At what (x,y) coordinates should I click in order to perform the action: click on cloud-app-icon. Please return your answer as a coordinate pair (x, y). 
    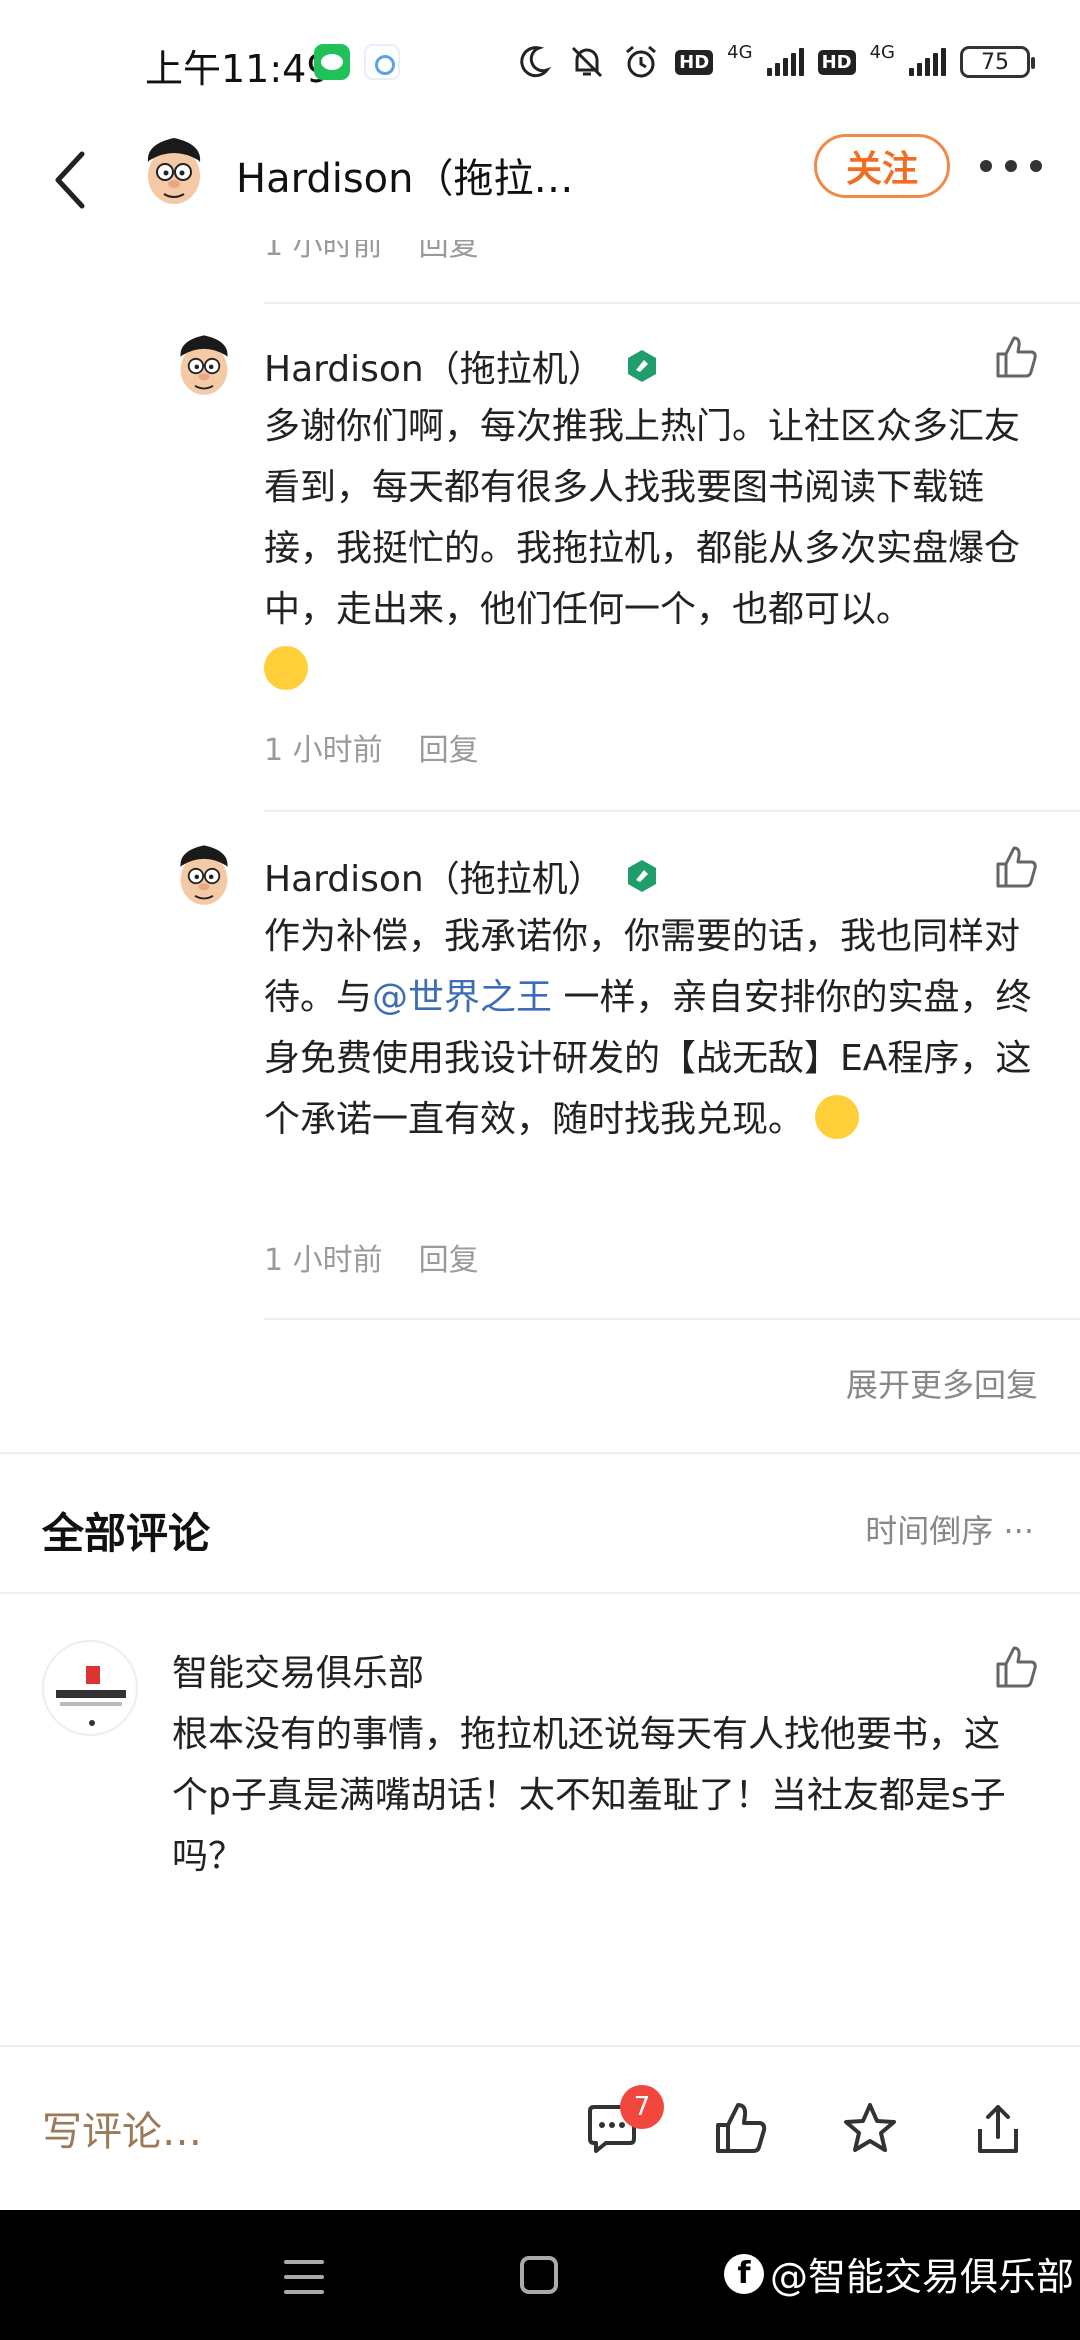
    Looking at the image, I should click on (382, 62).